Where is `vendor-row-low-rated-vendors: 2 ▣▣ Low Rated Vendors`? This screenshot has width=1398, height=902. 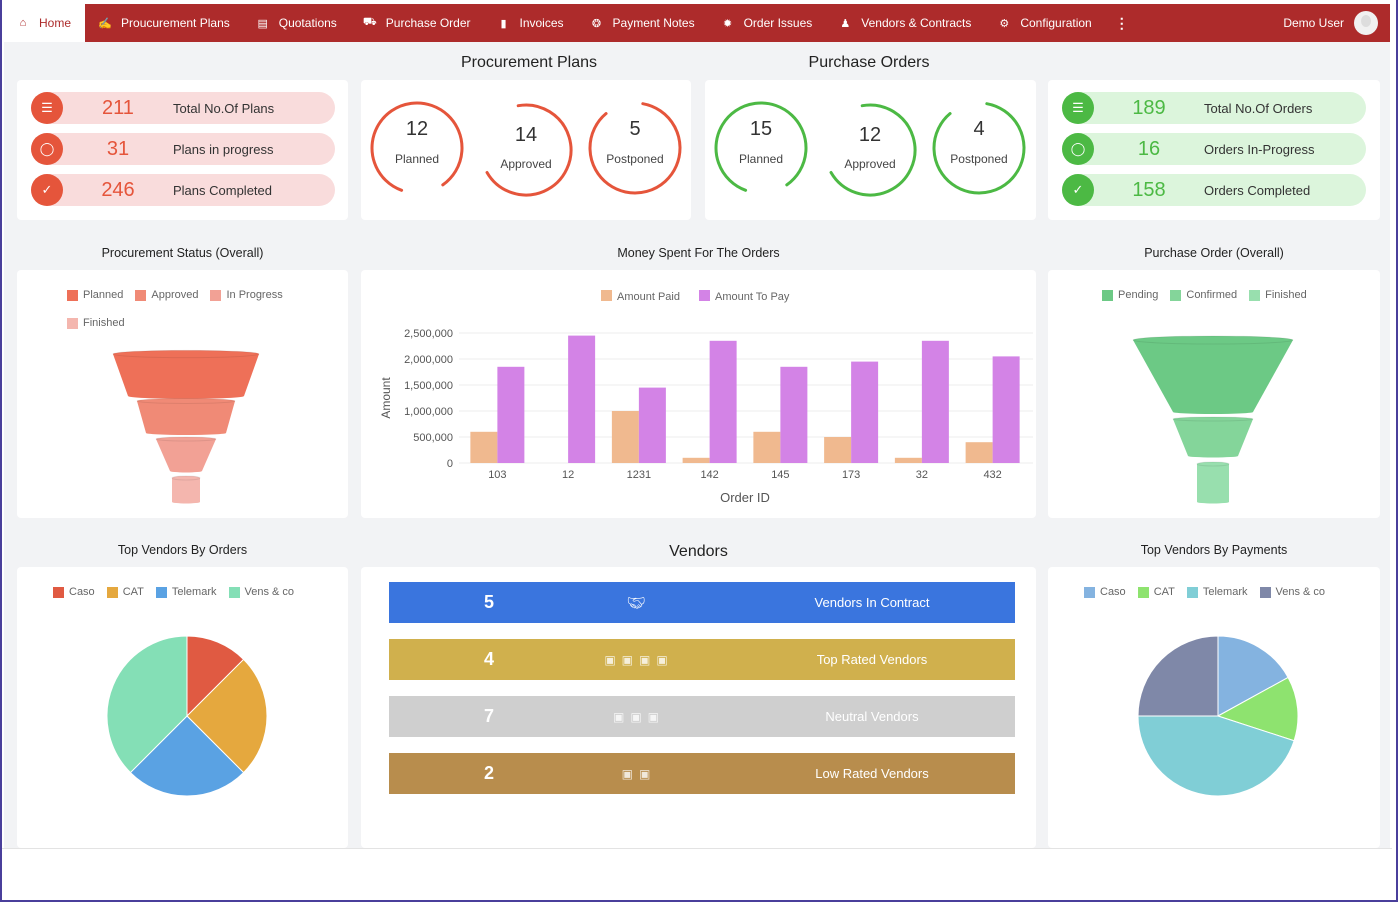 vendor-row-low-rated-vendors: 2 ▣▣ Low Rated Vendors is located at coordinates (702, 773).